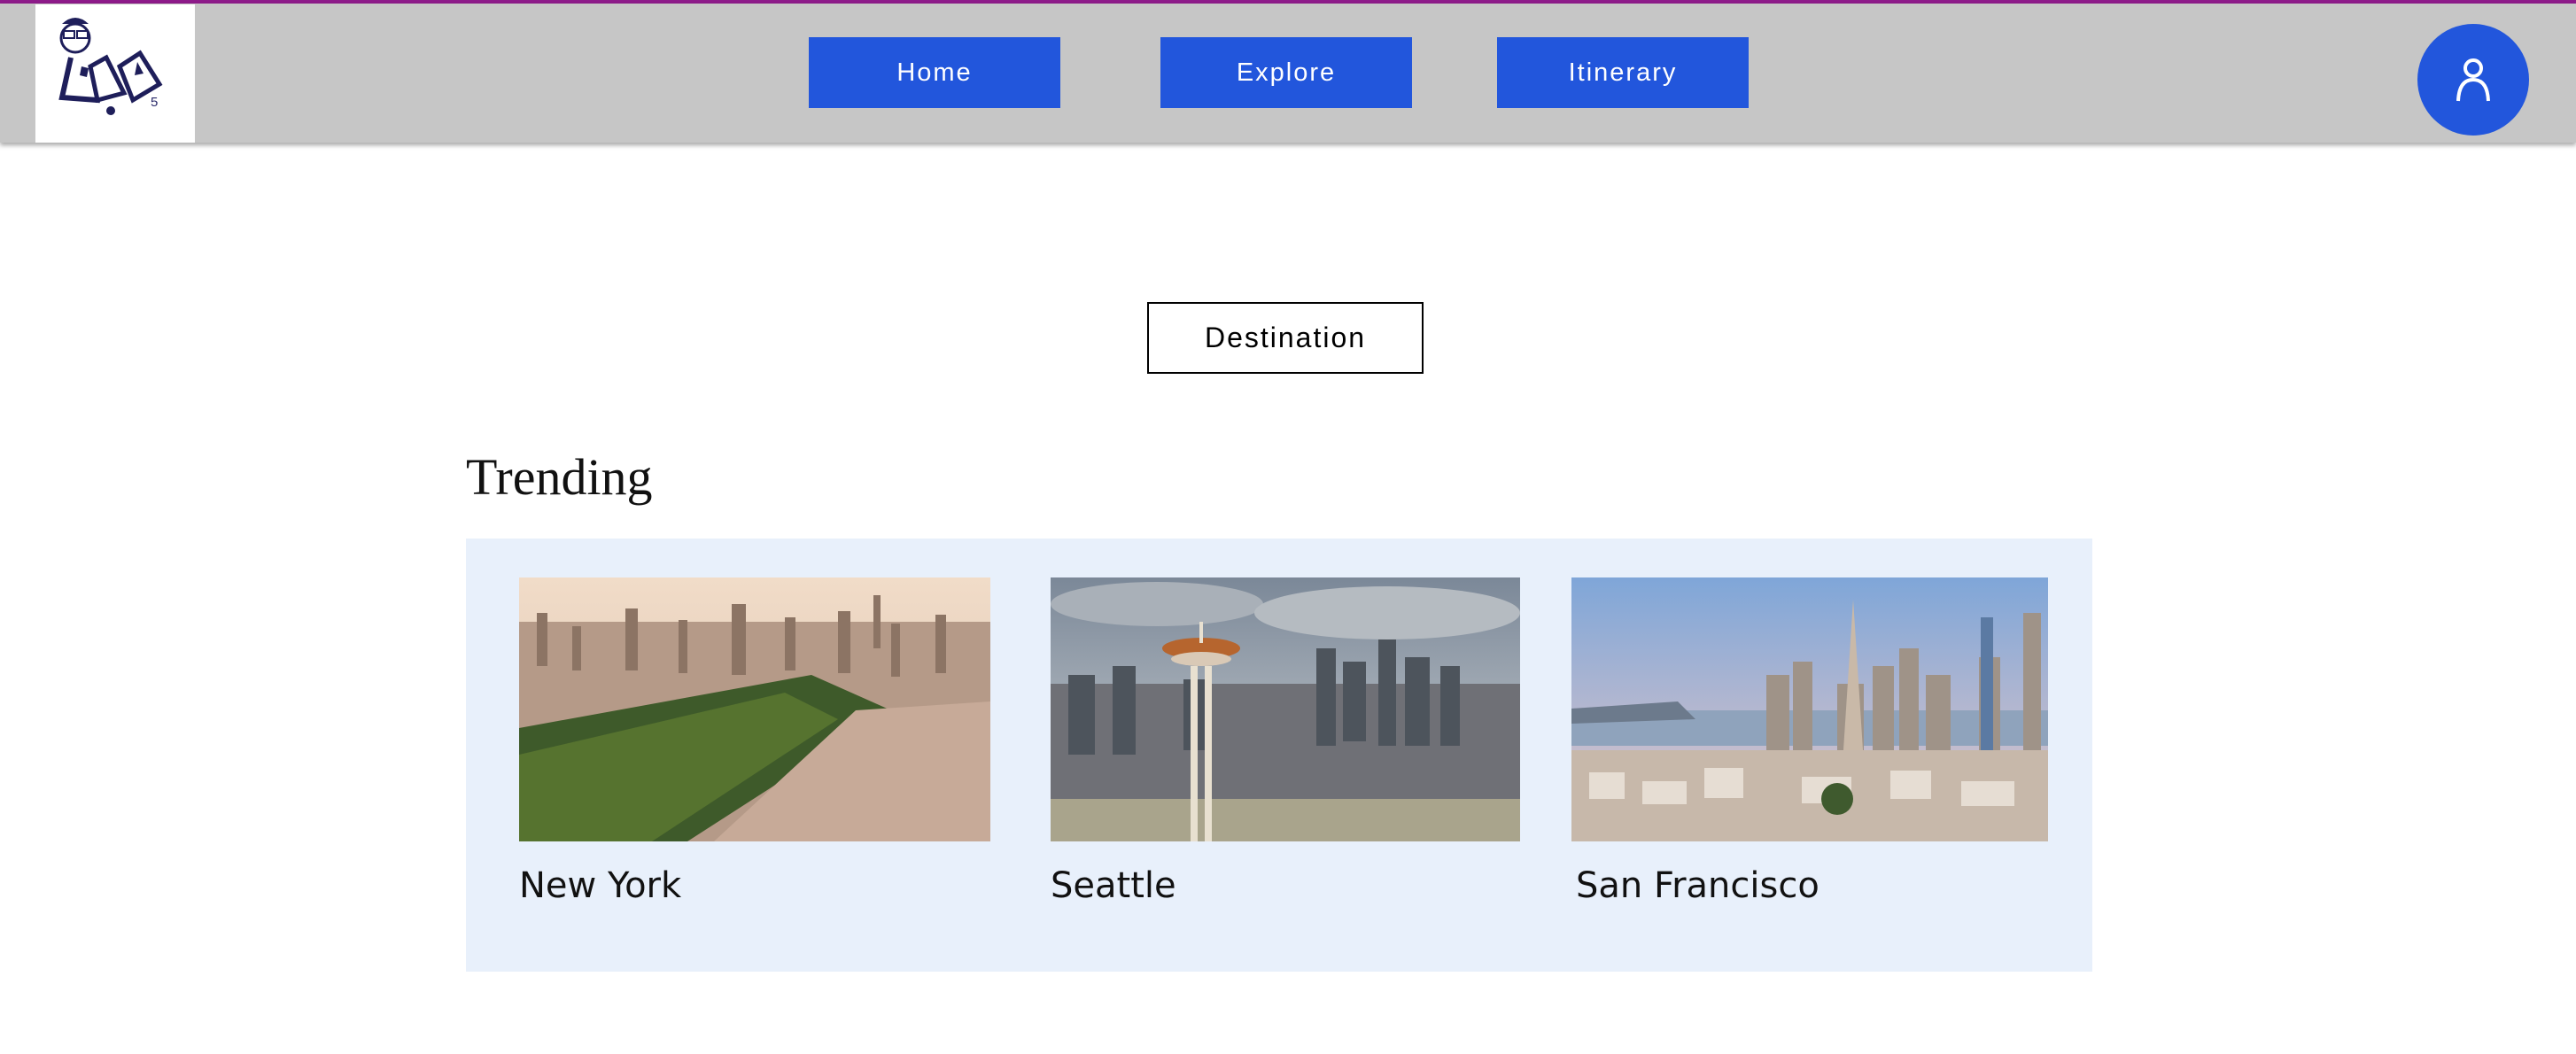  Describe the element at coordinates (110, 67) in the screenshot. I see `logo-drawing` at that location.